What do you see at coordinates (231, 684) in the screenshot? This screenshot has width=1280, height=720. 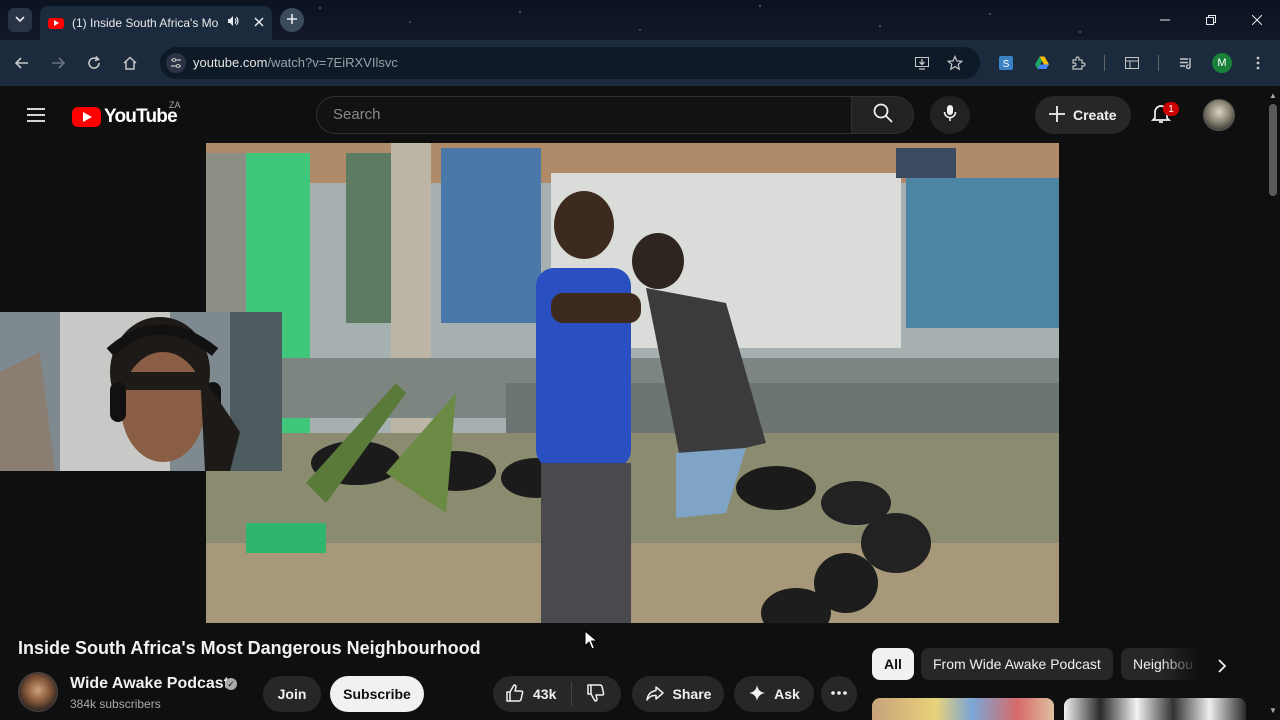 I see `verified-check-icon: ✓` at bounding box center [231, 684].